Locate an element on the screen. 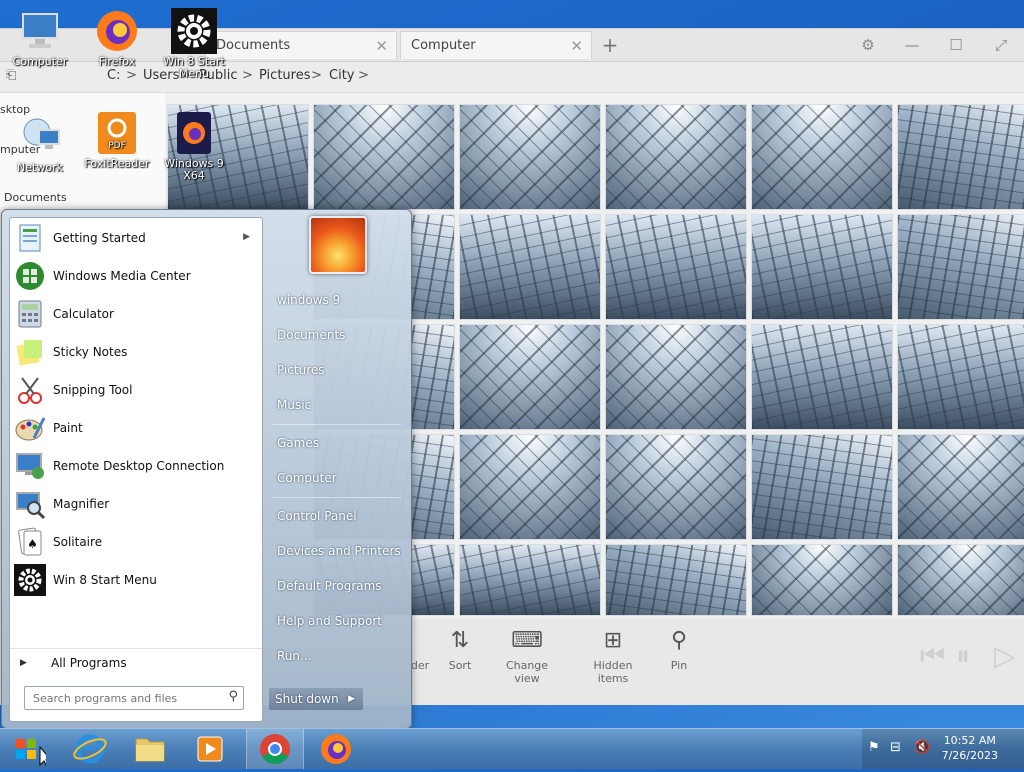 The image size is (1024, 772). desktop-icon-windows9: Windows 9 X64 is located at coordinates (194, 146).